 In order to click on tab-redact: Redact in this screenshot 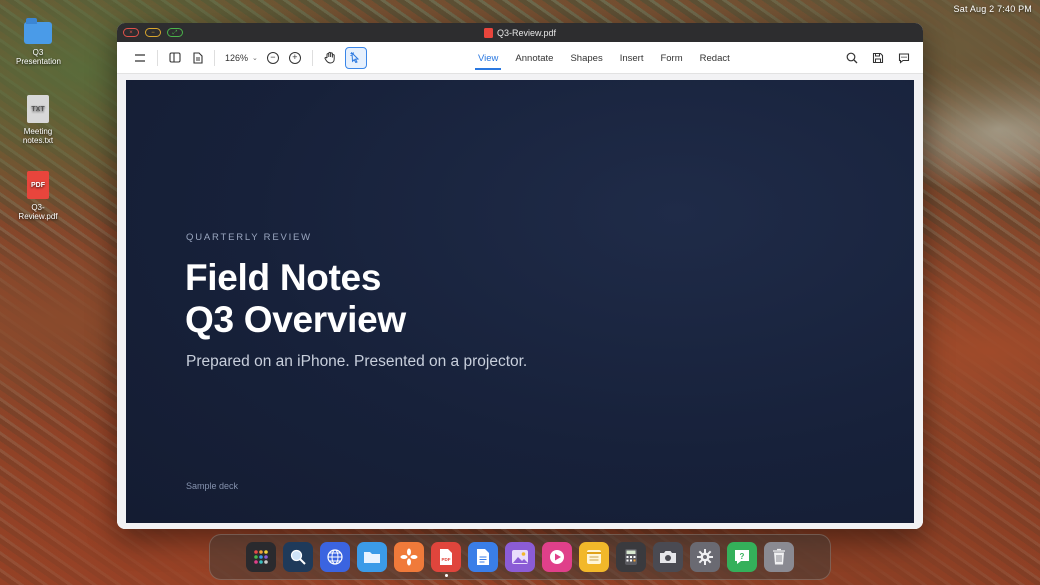, I will do `click(715, 58)`.